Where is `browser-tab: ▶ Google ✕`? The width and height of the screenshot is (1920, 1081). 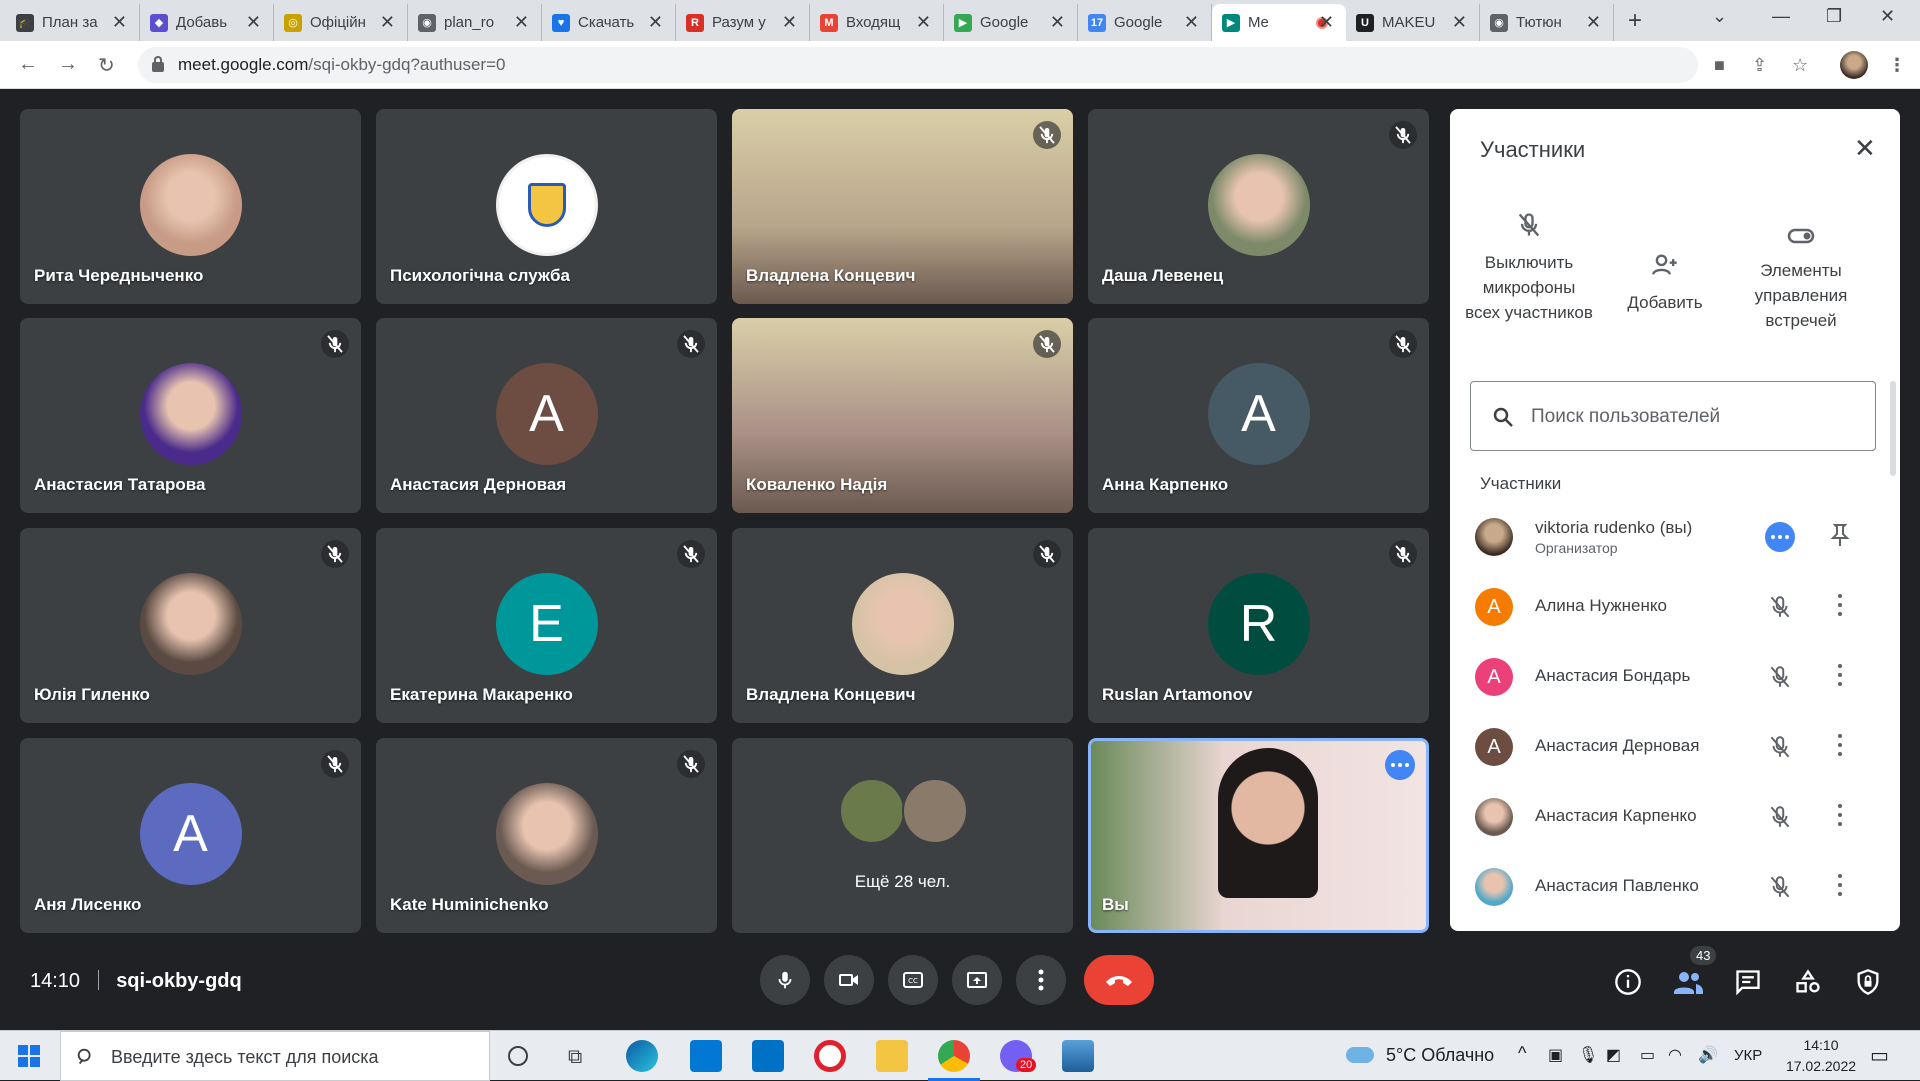 browser-tab: ▶ Google ✕ is located at coordinates (1011, 22).